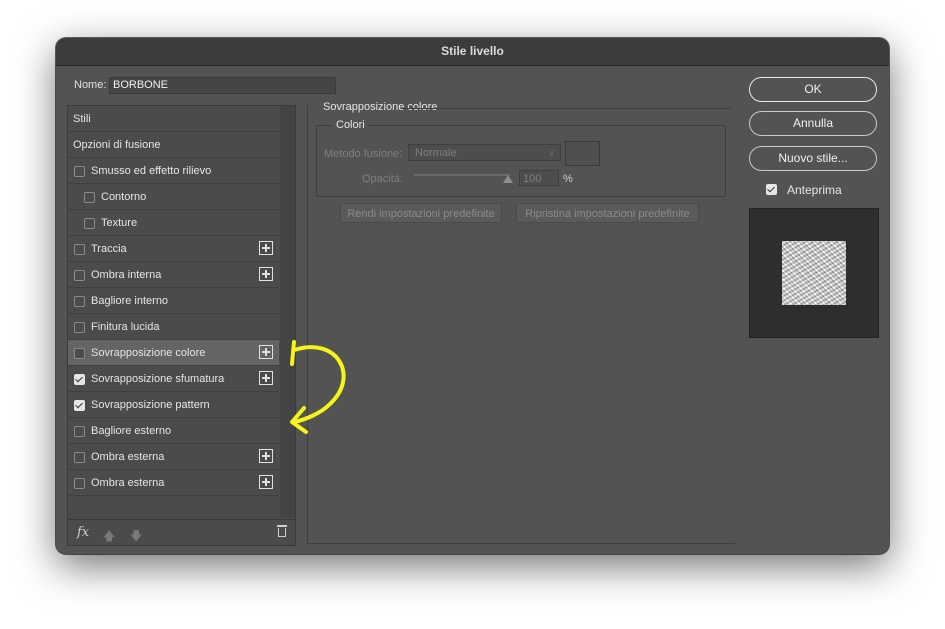  I want to click on trash-icon, so click(282, 531).